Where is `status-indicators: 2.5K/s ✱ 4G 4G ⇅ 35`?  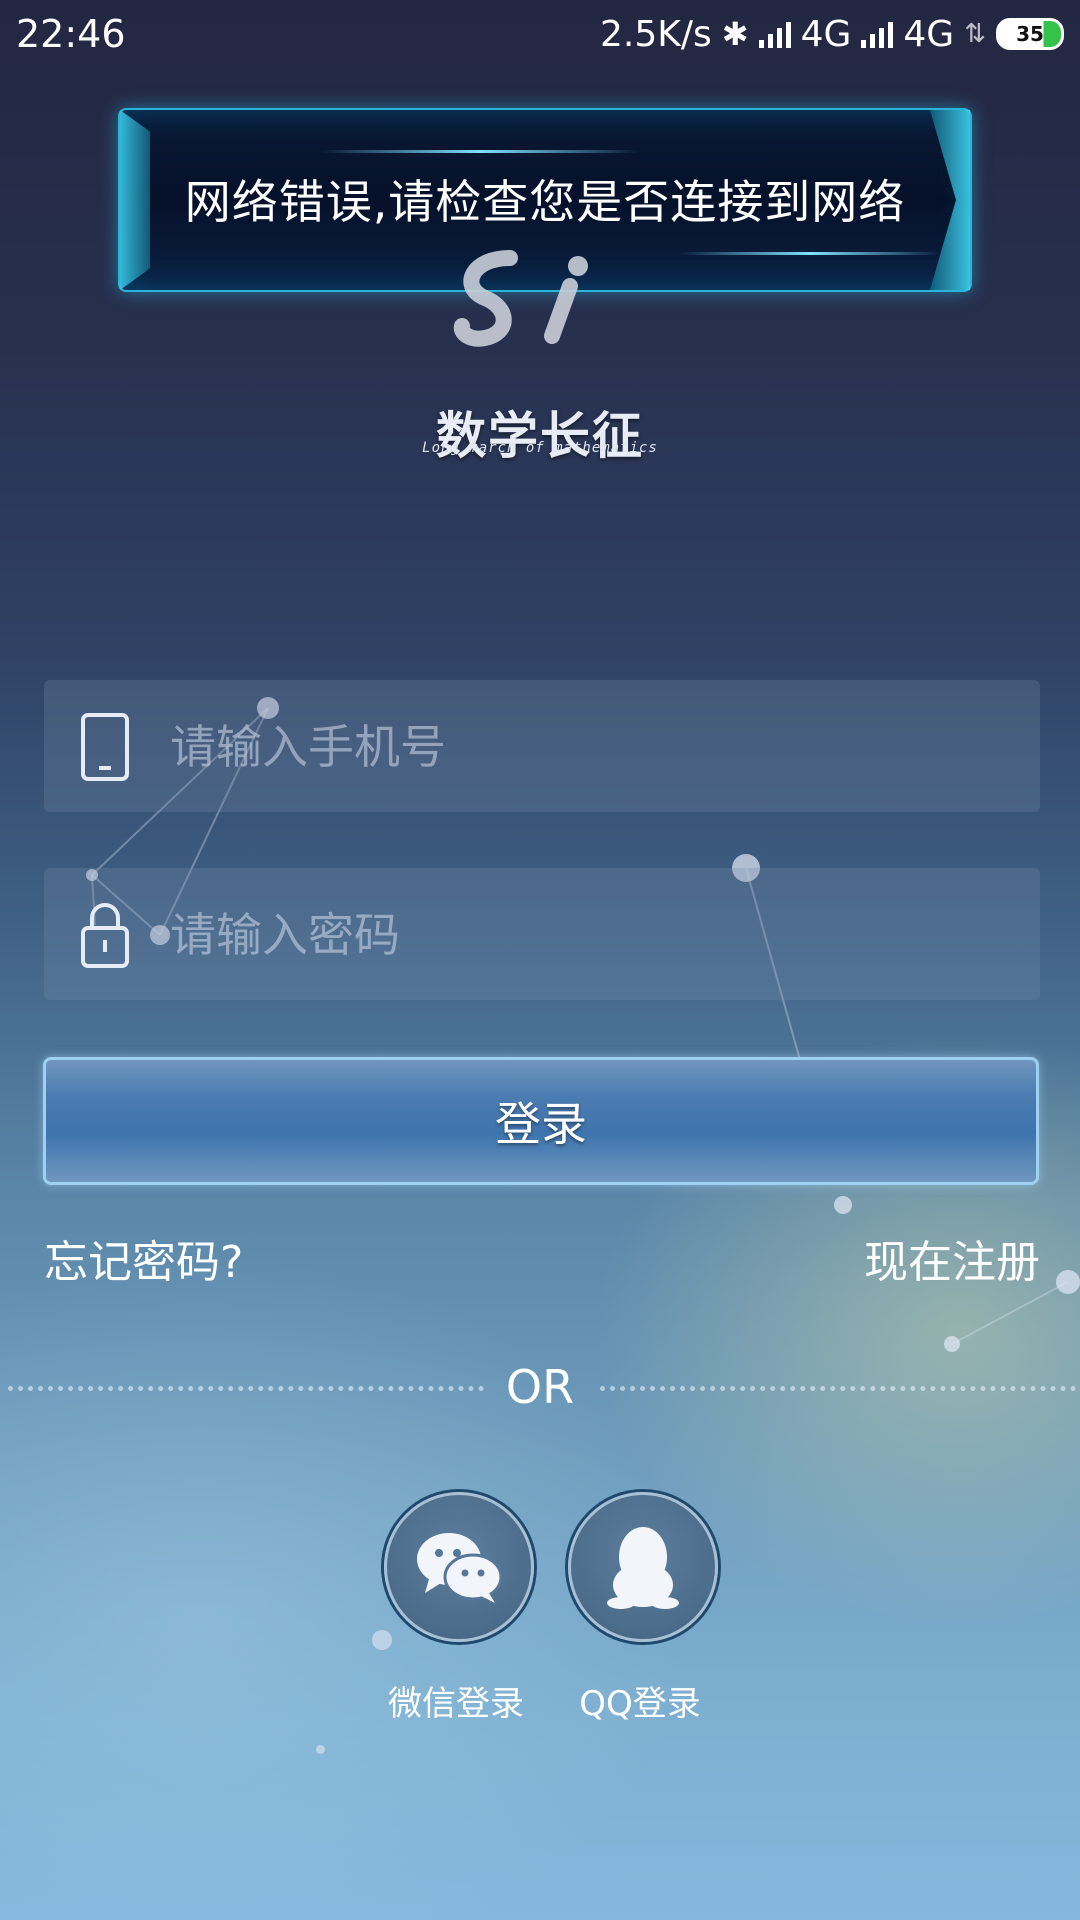
status-indicators: 2.5K/s ✱ 4G 4G ⇅ 35 is located at coordinates (832, 34).